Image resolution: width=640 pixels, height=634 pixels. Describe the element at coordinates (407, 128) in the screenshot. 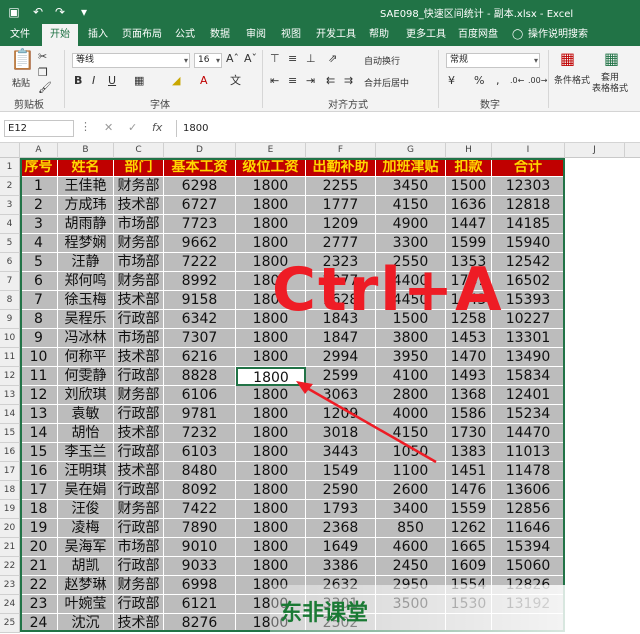

I see `formula-input: 1800` at that location.